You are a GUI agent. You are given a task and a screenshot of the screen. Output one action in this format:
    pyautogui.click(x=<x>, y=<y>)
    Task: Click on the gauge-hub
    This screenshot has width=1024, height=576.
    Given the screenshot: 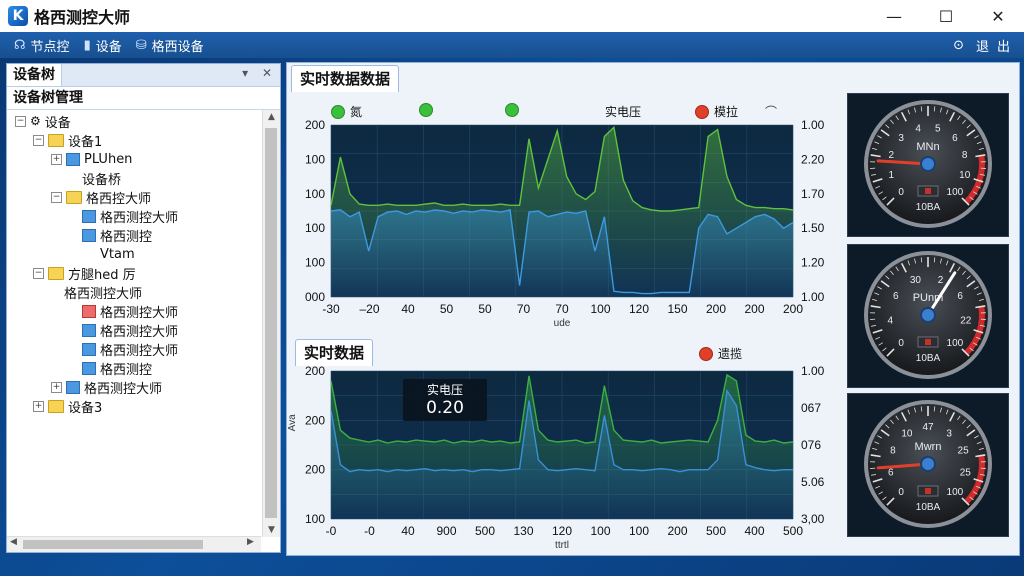 What is the action you would take?
    pyautogui.click(x=928, y=315)
    